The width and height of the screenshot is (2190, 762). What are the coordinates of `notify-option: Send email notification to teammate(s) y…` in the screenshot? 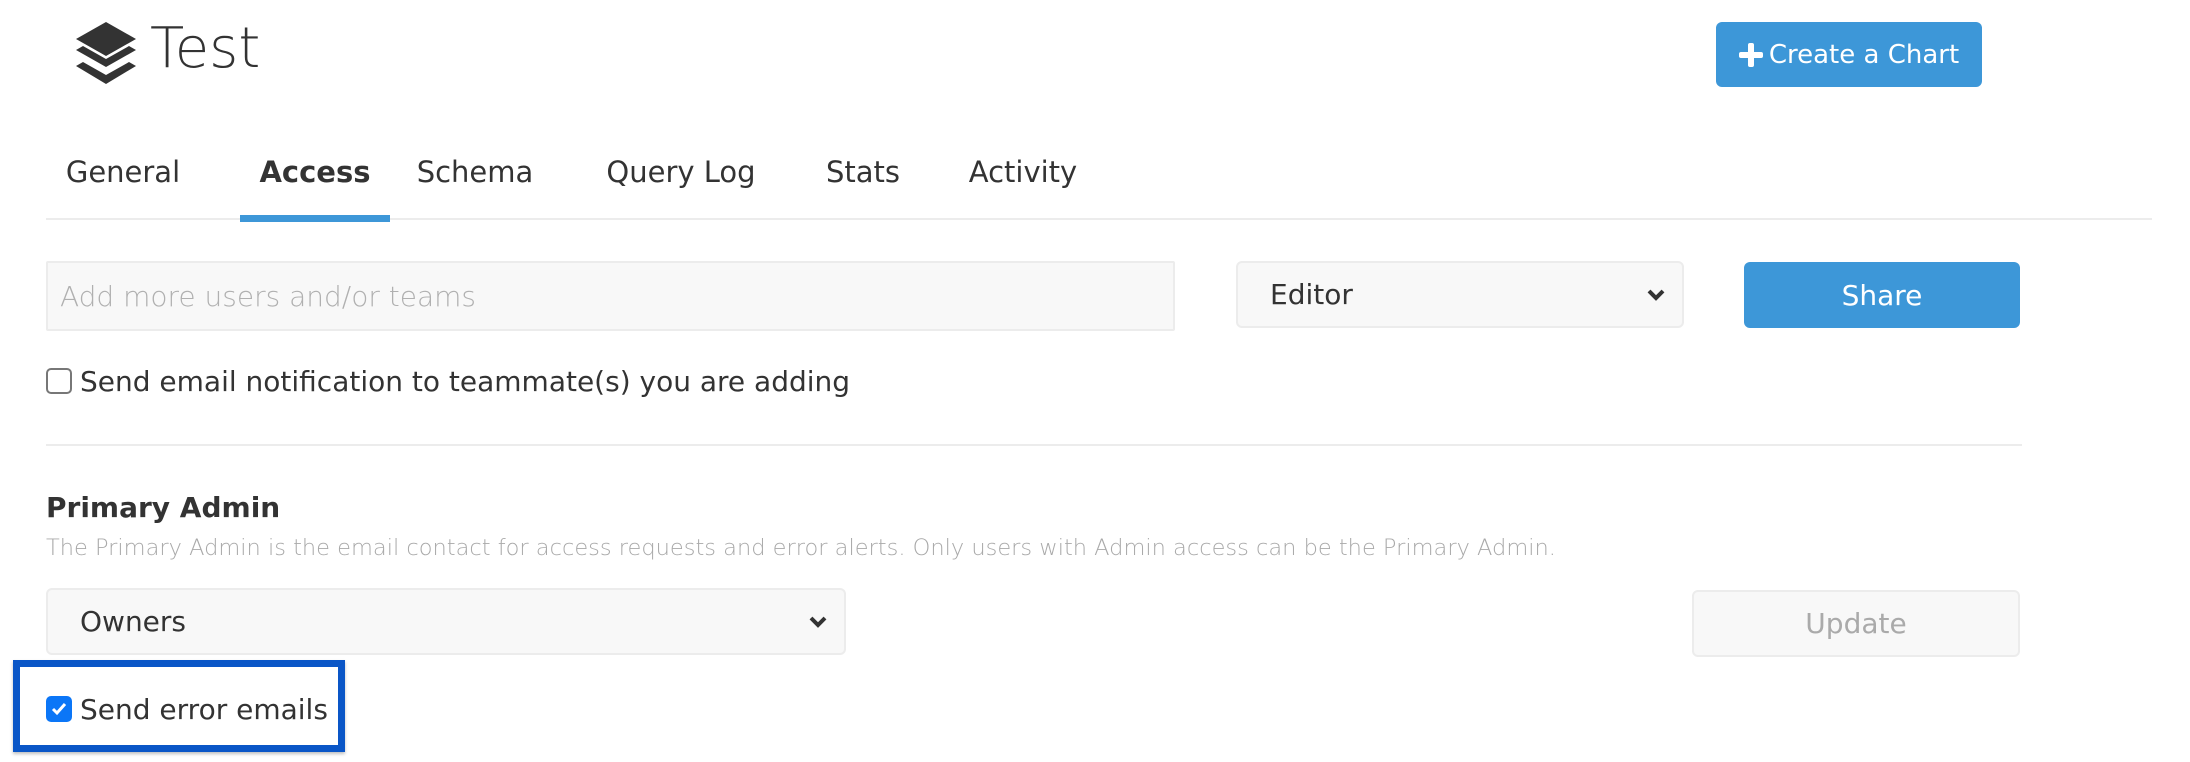 It's located at (448, 381).